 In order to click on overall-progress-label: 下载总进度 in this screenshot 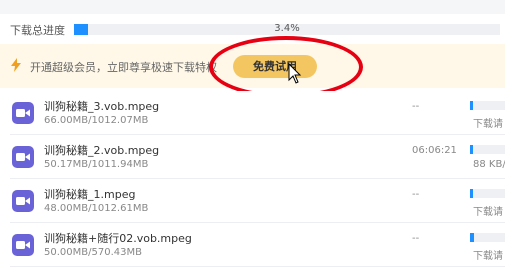, I will do `click(37, 30)`.